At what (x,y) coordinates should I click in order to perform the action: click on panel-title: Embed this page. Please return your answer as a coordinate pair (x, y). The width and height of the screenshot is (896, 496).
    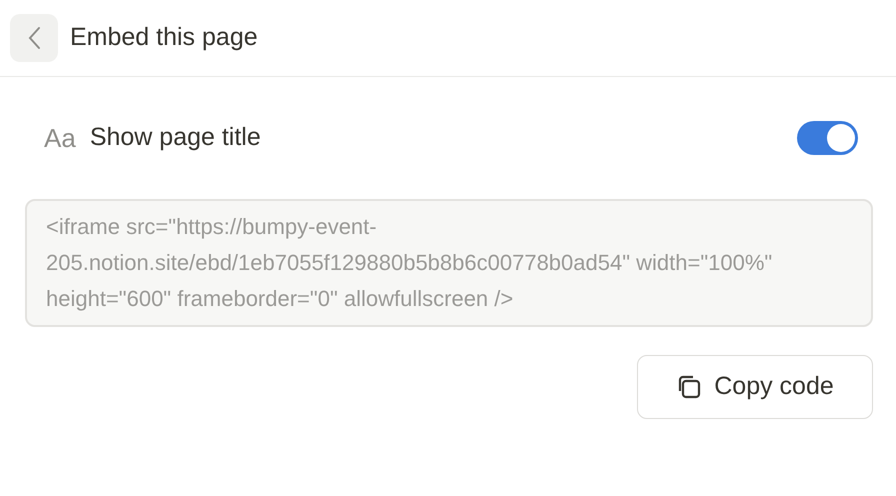
    Looking at the image, I should click on (164, 38).